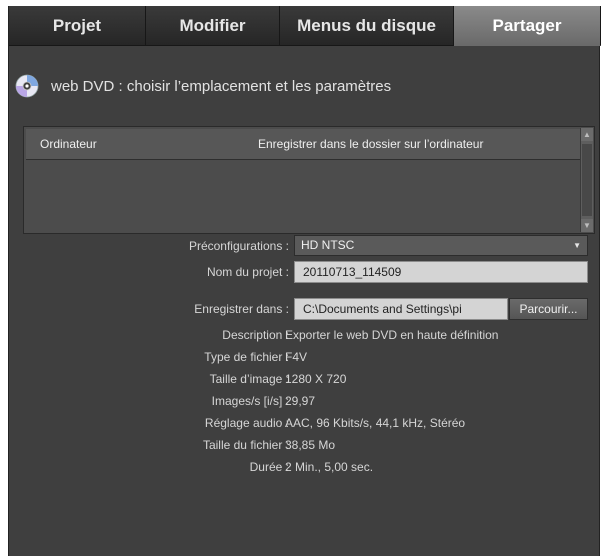 The width and height of the screenshot is (609, 556). I want to click on image-size-label: Taille d’image :, so click(249, 379).